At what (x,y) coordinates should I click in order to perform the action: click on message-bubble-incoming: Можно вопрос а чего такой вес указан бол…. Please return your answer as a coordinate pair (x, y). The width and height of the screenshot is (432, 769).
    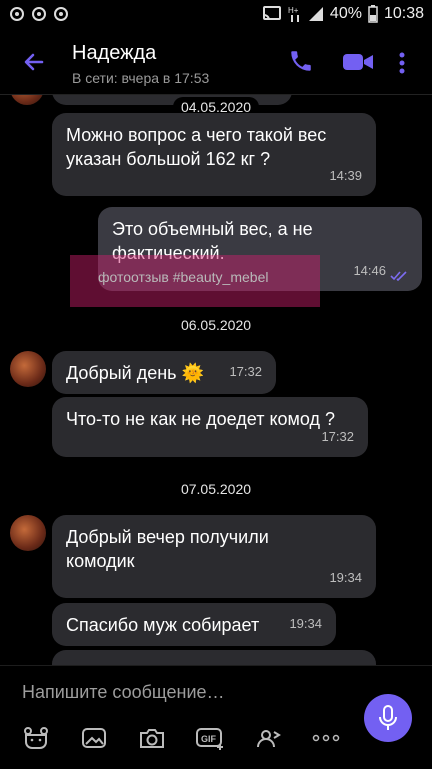
    Looking at the image, I should click on (214, 154).